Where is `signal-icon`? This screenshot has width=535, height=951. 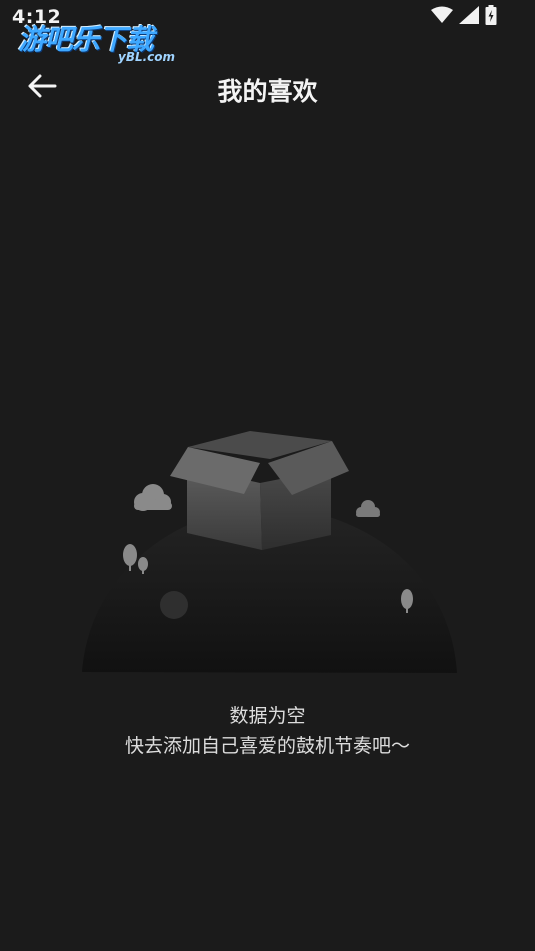
signal-icon is located at coordinates (469, 17).